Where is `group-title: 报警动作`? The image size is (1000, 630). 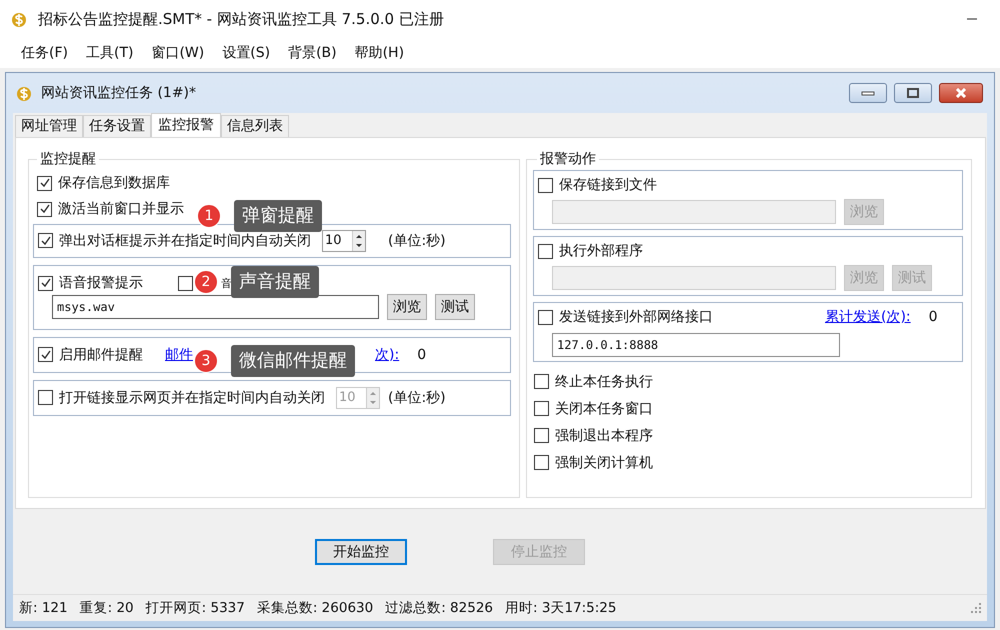 group-title: 报警动作 is located at coordinates (568, 159).